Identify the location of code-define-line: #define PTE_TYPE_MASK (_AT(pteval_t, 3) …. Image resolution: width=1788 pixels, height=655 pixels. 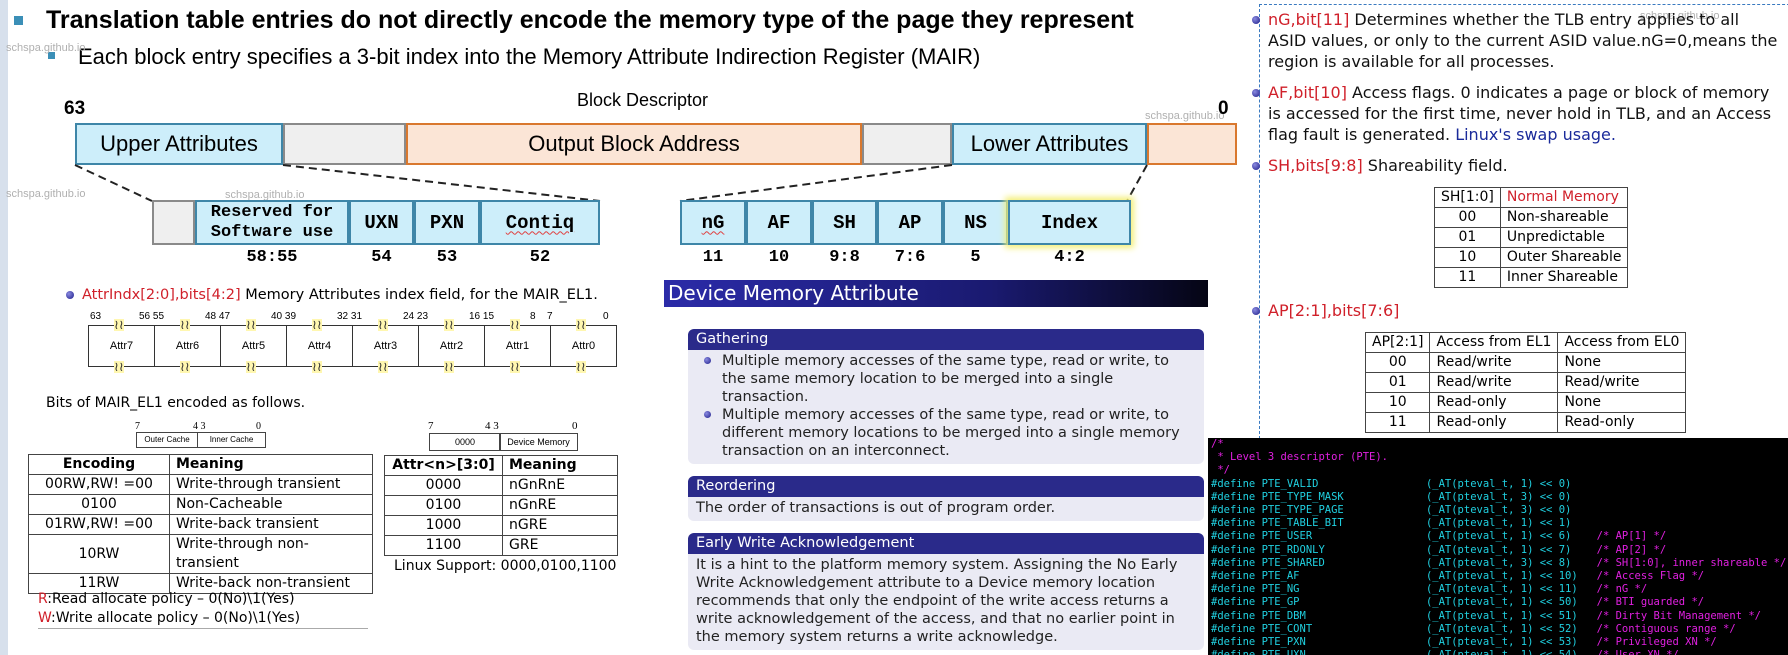
(1499, 497).